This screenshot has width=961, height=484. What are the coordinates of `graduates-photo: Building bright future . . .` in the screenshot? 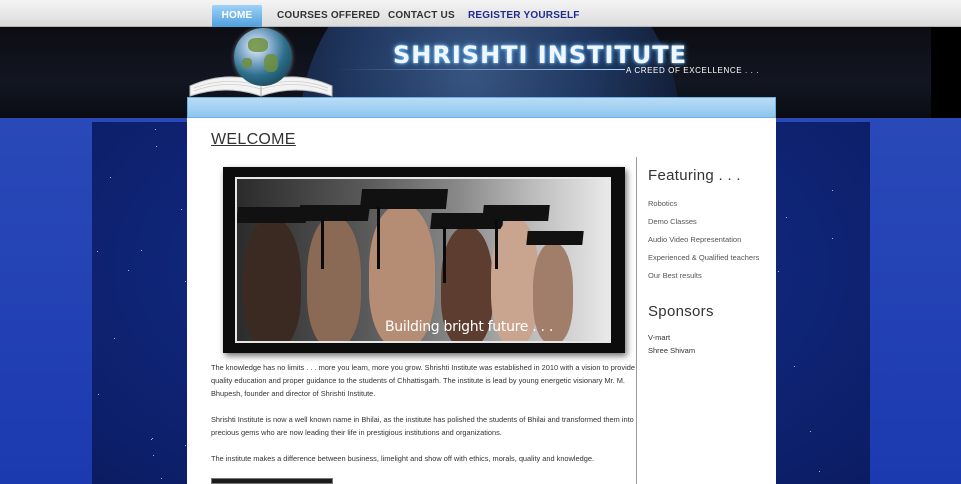 It's located at (423, 260).